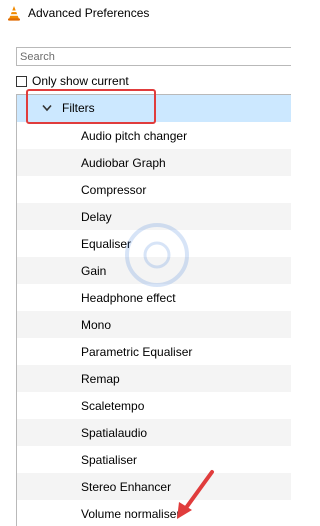 The width and height of the screenshot is (320, 526). I want to click on tree-item: Compressor, so click(154, 189).